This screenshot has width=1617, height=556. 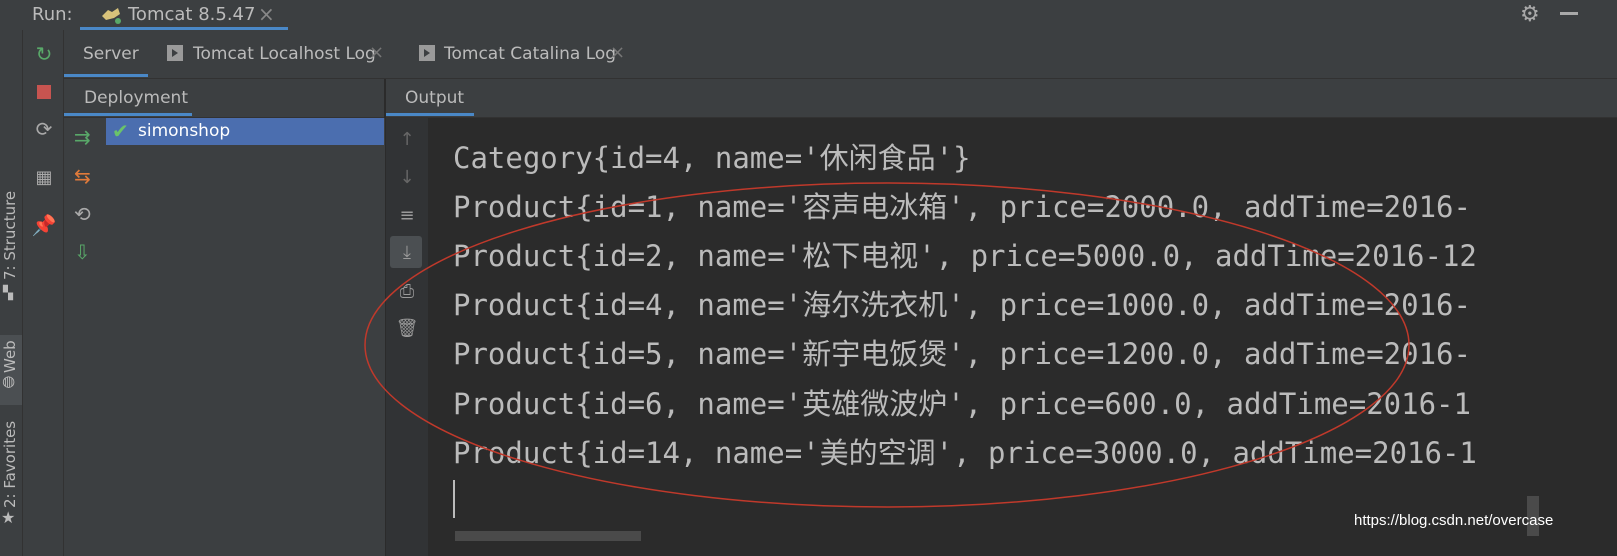 I want to click on output-header, so click(x=1001, y=98).